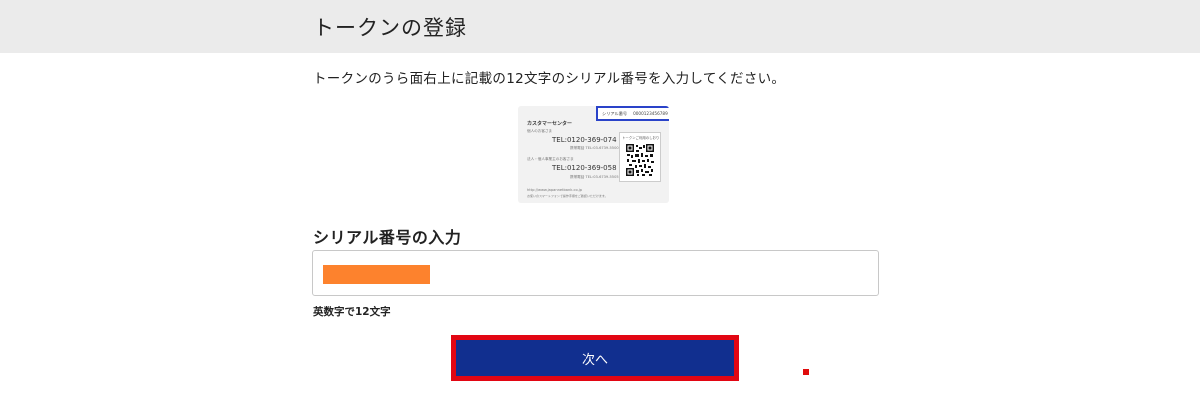 The height and width of the screenshot is (402, 1200). Describe the element at coordinates (352, 312) in the screenshot. I see `serial-format-hint: 英数字で12文字` at that location.